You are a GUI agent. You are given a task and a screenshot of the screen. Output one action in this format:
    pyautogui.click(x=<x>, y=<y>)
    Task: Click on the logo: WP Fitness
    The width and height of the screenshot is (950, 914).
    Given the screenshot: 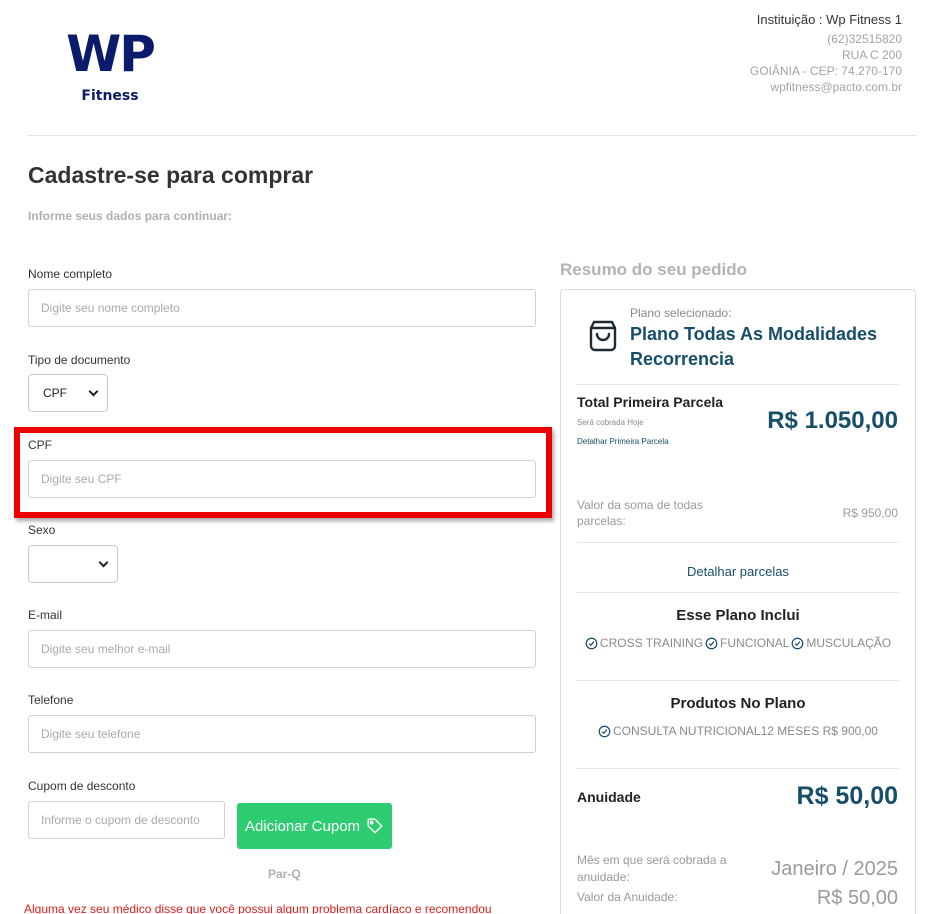 What is the action you would take?
    pyautogui.click(x=110, y=66)
    